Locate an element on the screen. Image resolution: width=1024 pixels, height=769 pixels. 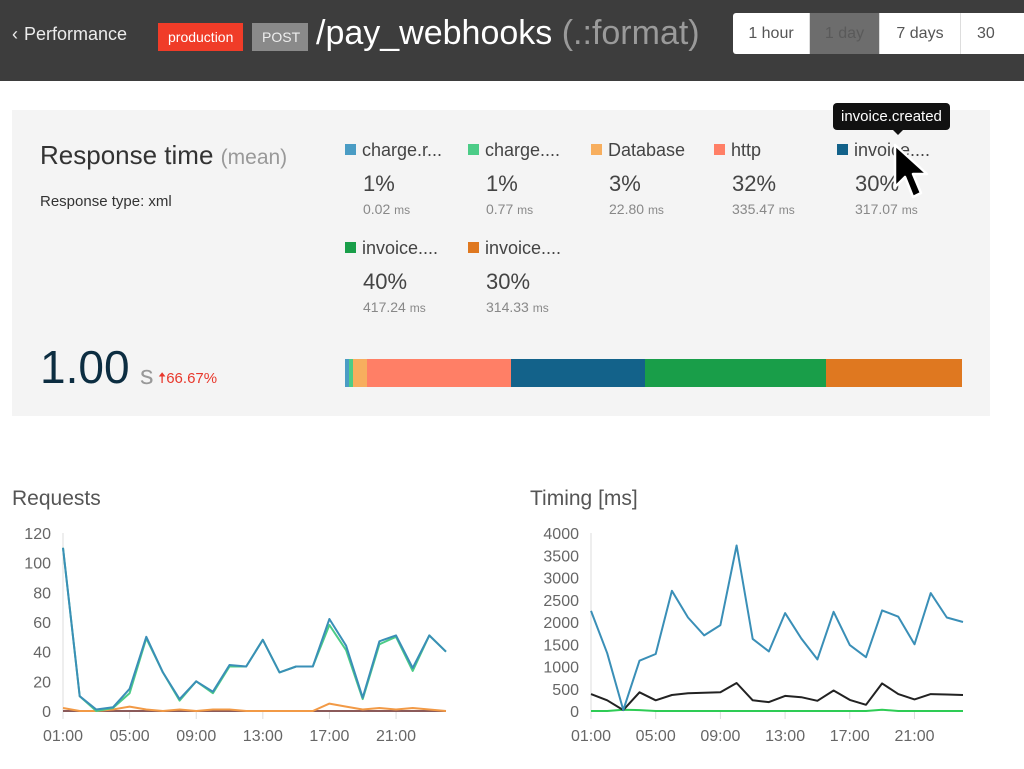
legend-text: 0.02 is located at coordinates (377, 209).